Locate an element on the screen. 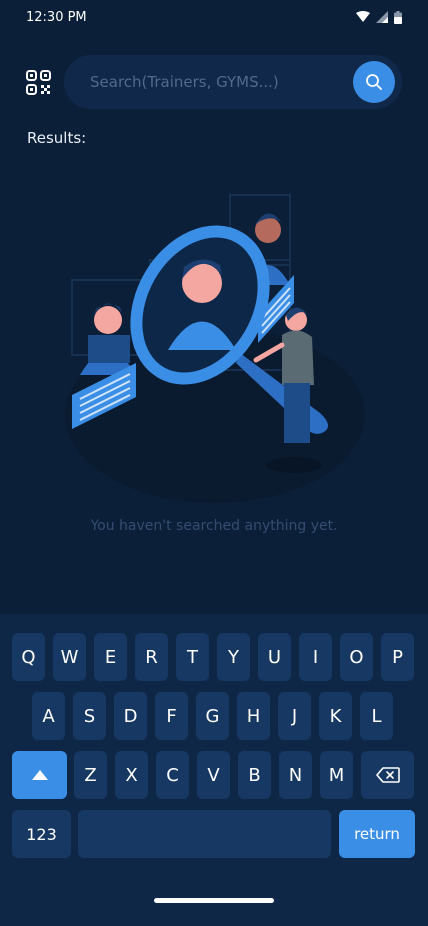  key-m: M is located at coordinates (336, 775).